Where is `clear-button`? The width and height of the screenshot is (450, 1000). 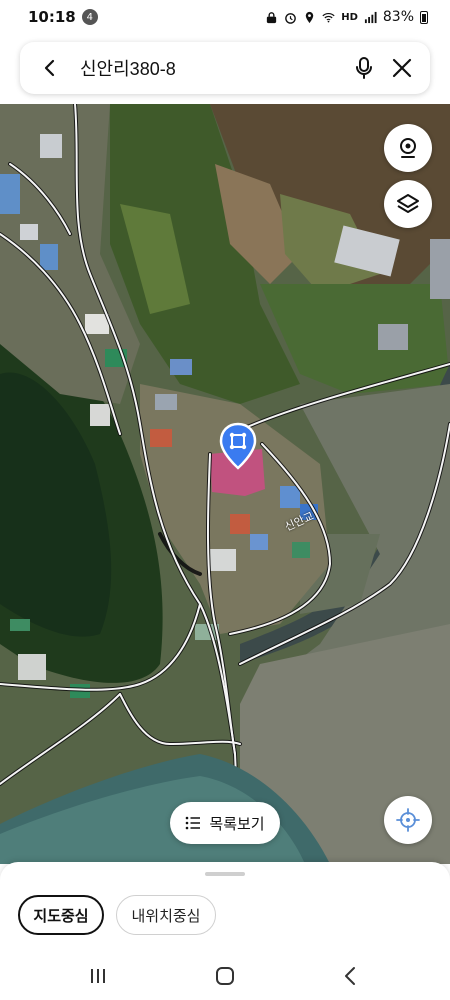 clear-button is located at coordinates (402, 68).